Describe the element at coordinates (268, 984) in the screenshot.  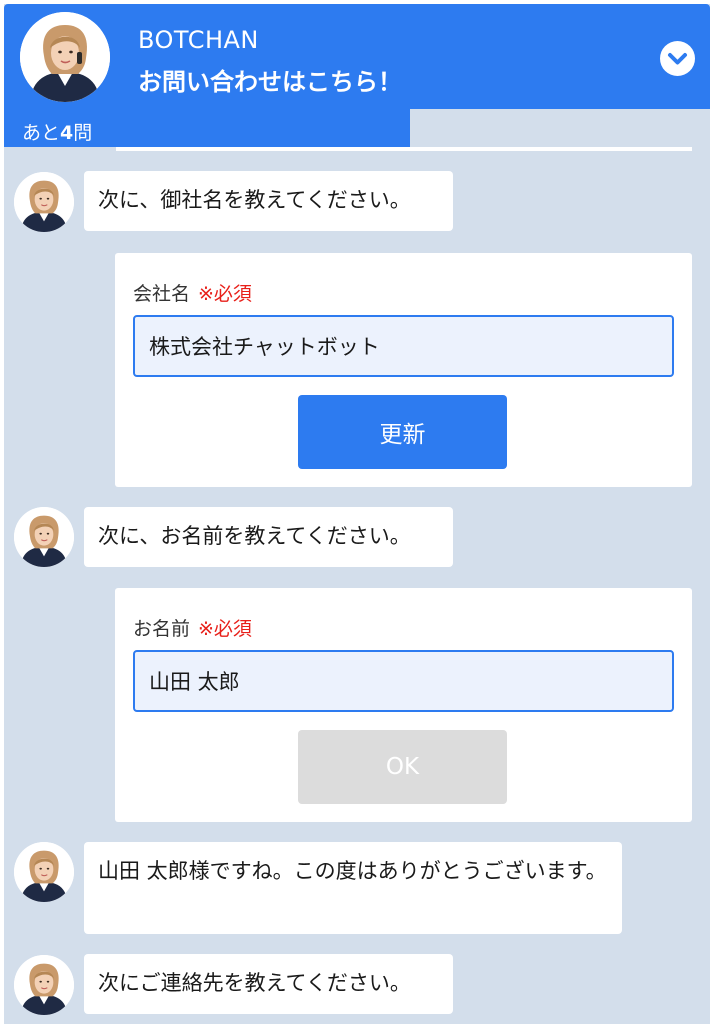
I see `bot-message: 次にご連絡先を教えてください。` at that location.